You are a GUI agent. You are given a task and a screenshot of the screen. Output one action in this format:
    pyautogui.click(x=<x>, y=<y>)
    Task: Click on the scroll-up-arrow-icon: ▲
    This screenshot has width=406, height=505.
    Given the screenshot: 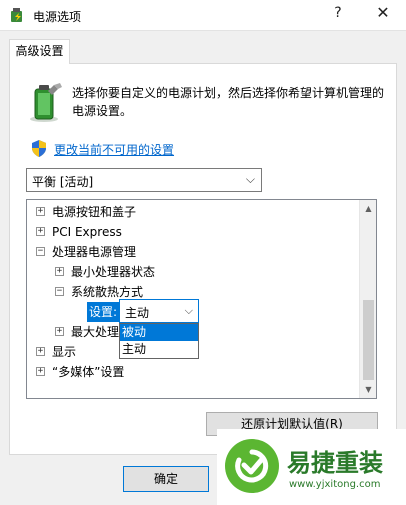 What is the action you would take?
    pyautogui.click(x=368, y=208)
    